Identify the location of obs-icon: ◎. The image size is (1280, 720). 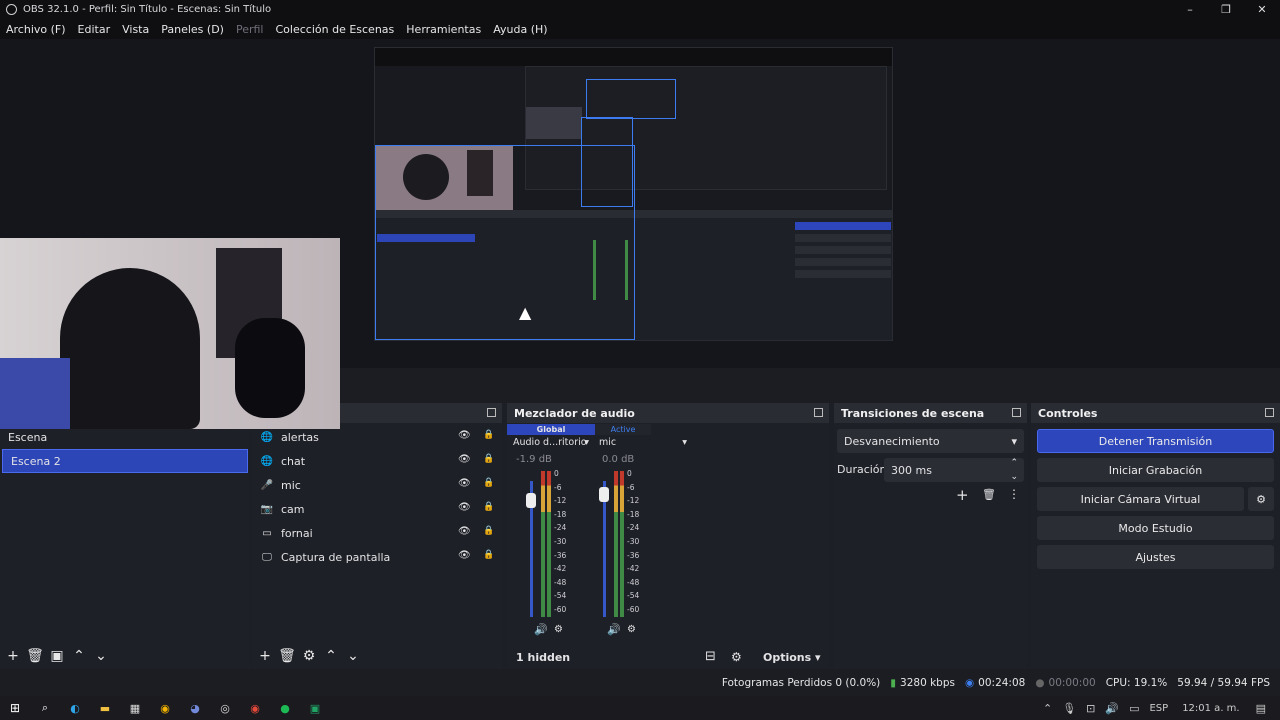
(225, 708).